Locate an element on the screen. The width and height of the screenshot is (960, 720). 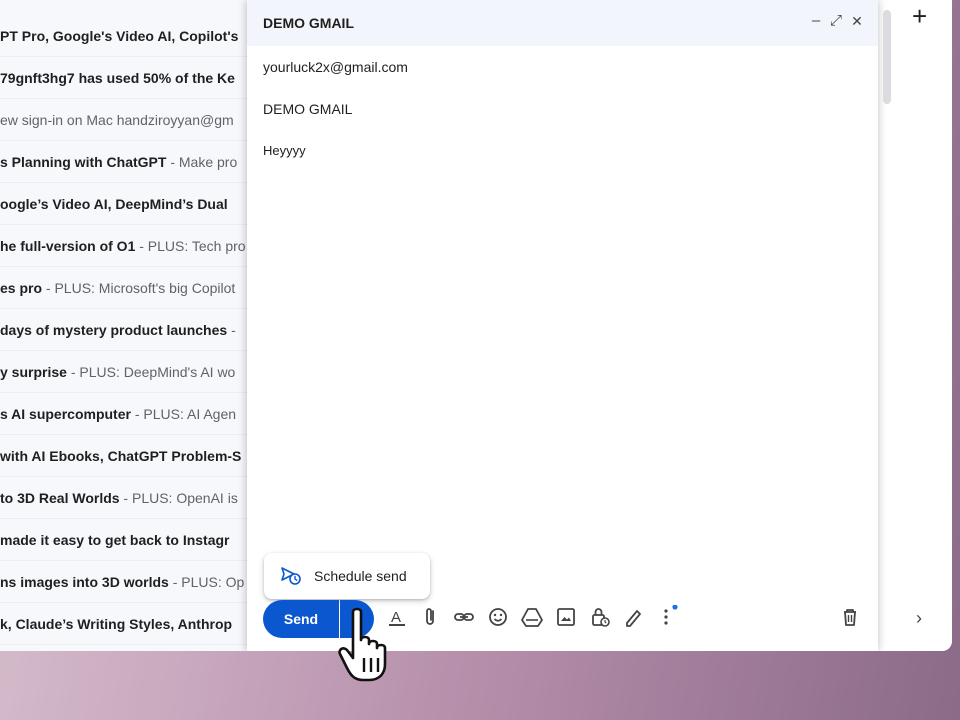
link-icon is located at coordinates (464, 617).